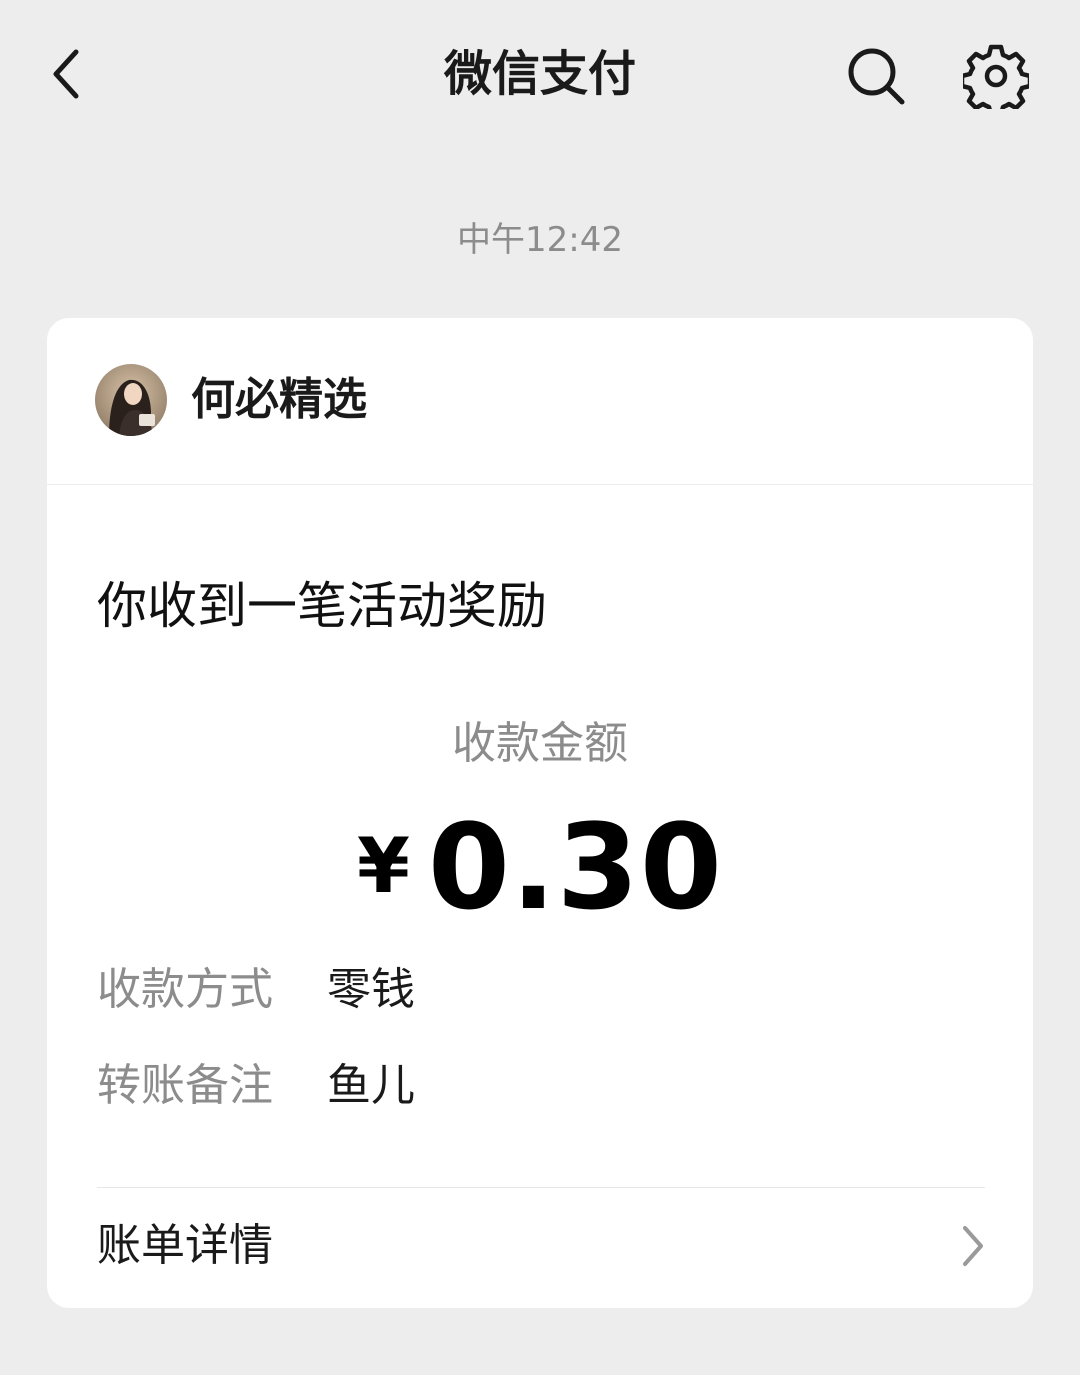 Image resolution: width=1080 pixels, height=1375 pixels. I want to click on top-nav-bar: 微信支付, so click(540, 74).